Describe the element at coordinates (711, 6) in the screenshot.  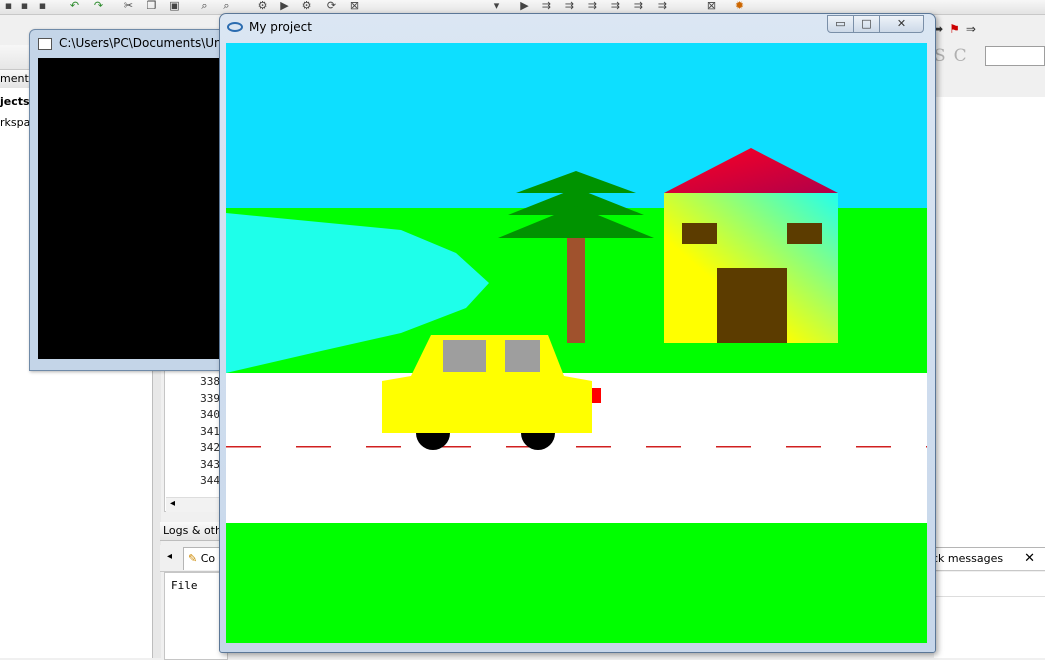
I see `debug-stop-icon: ⊠` at that location.